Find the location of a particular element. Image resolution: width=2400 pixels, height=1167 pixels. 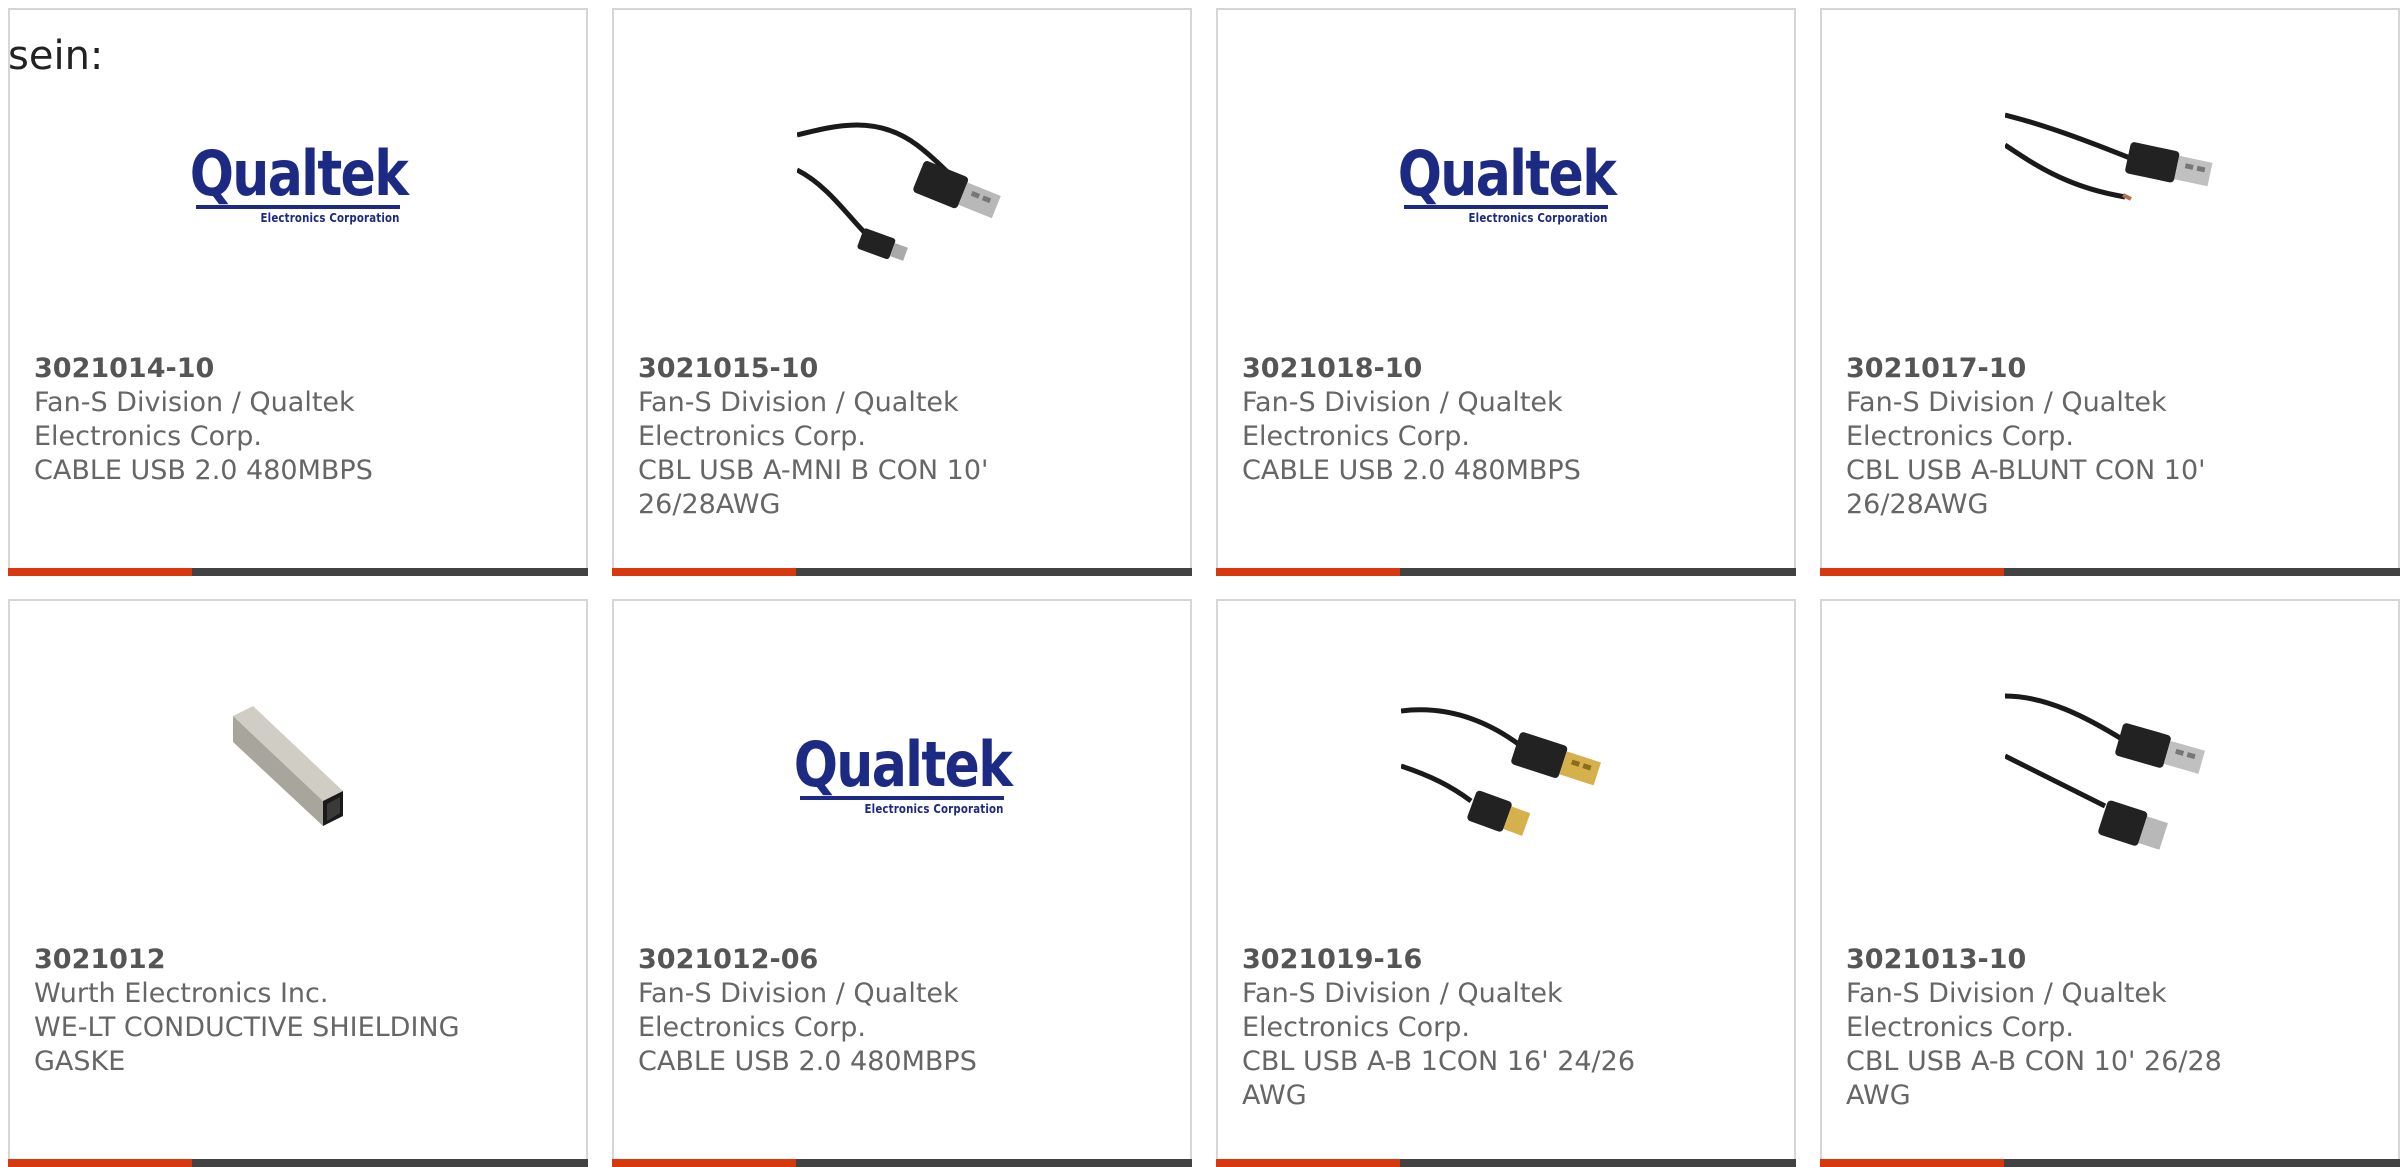

description: CBL USB A-B CON 10' 26/28 AWG is located at coordinates (2034, 1078).